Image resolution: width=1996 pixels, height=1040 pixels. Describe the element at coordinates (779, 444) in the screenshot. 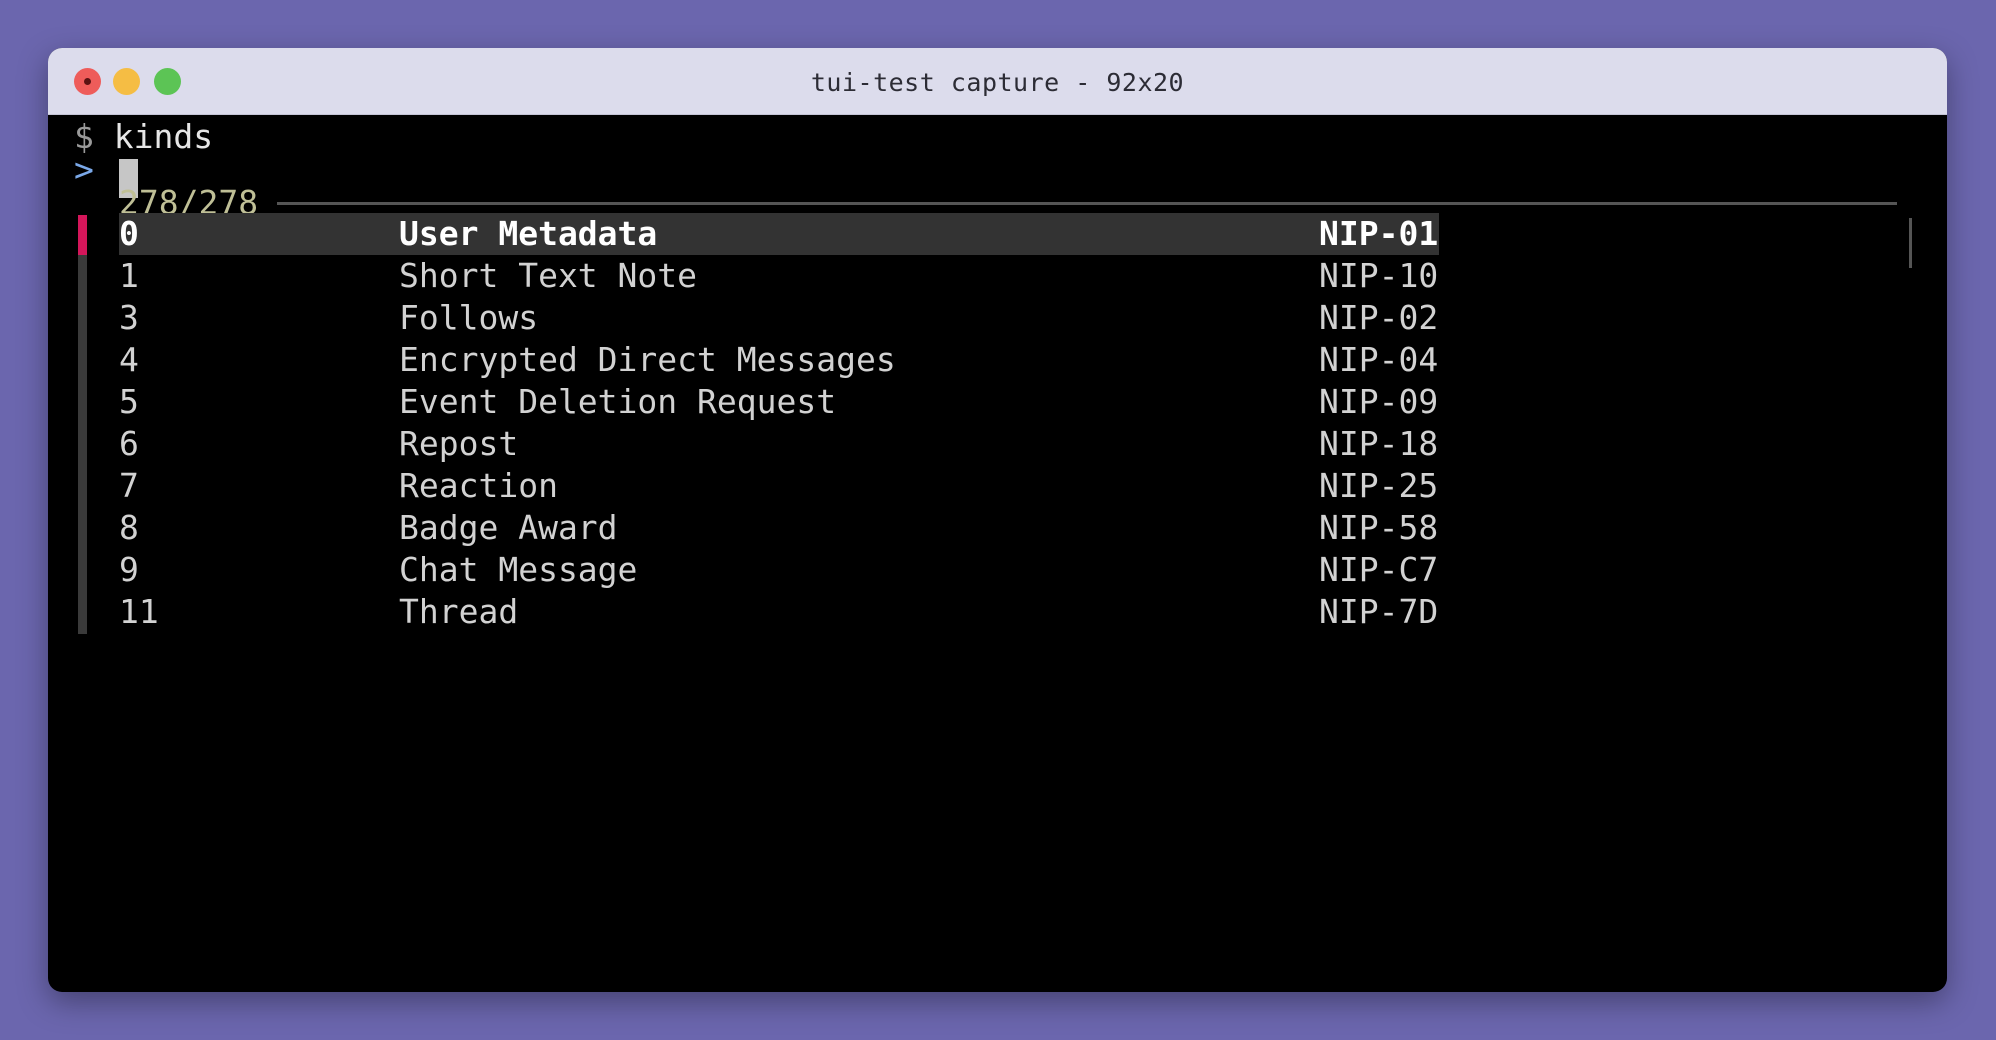

I see `list-item: 6 Repost NIP-18` at that location.